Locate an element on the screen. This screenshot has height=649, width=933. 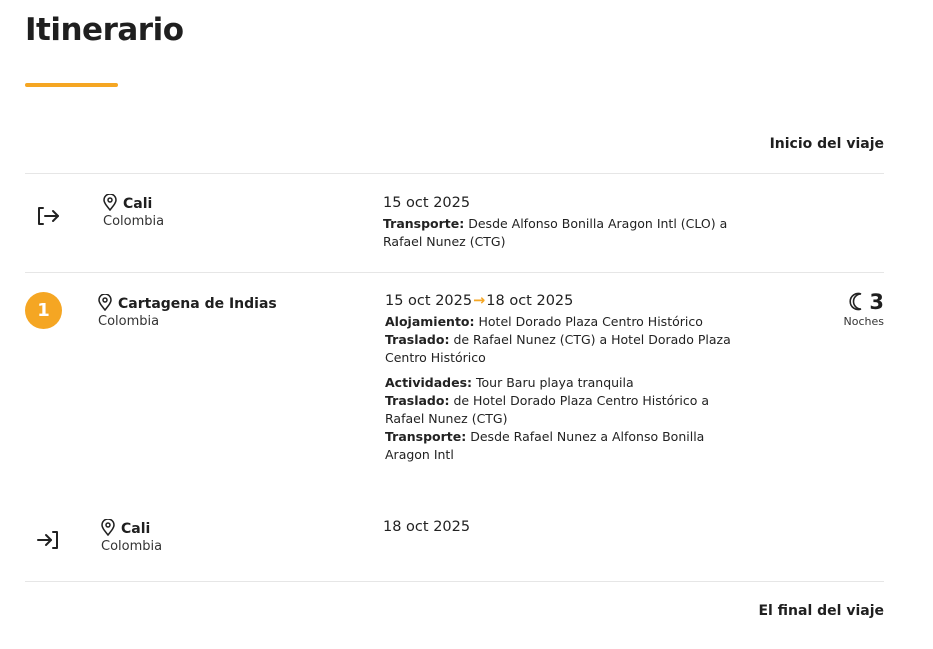
page-title: Itinerario is located at coordinates (104, 30).